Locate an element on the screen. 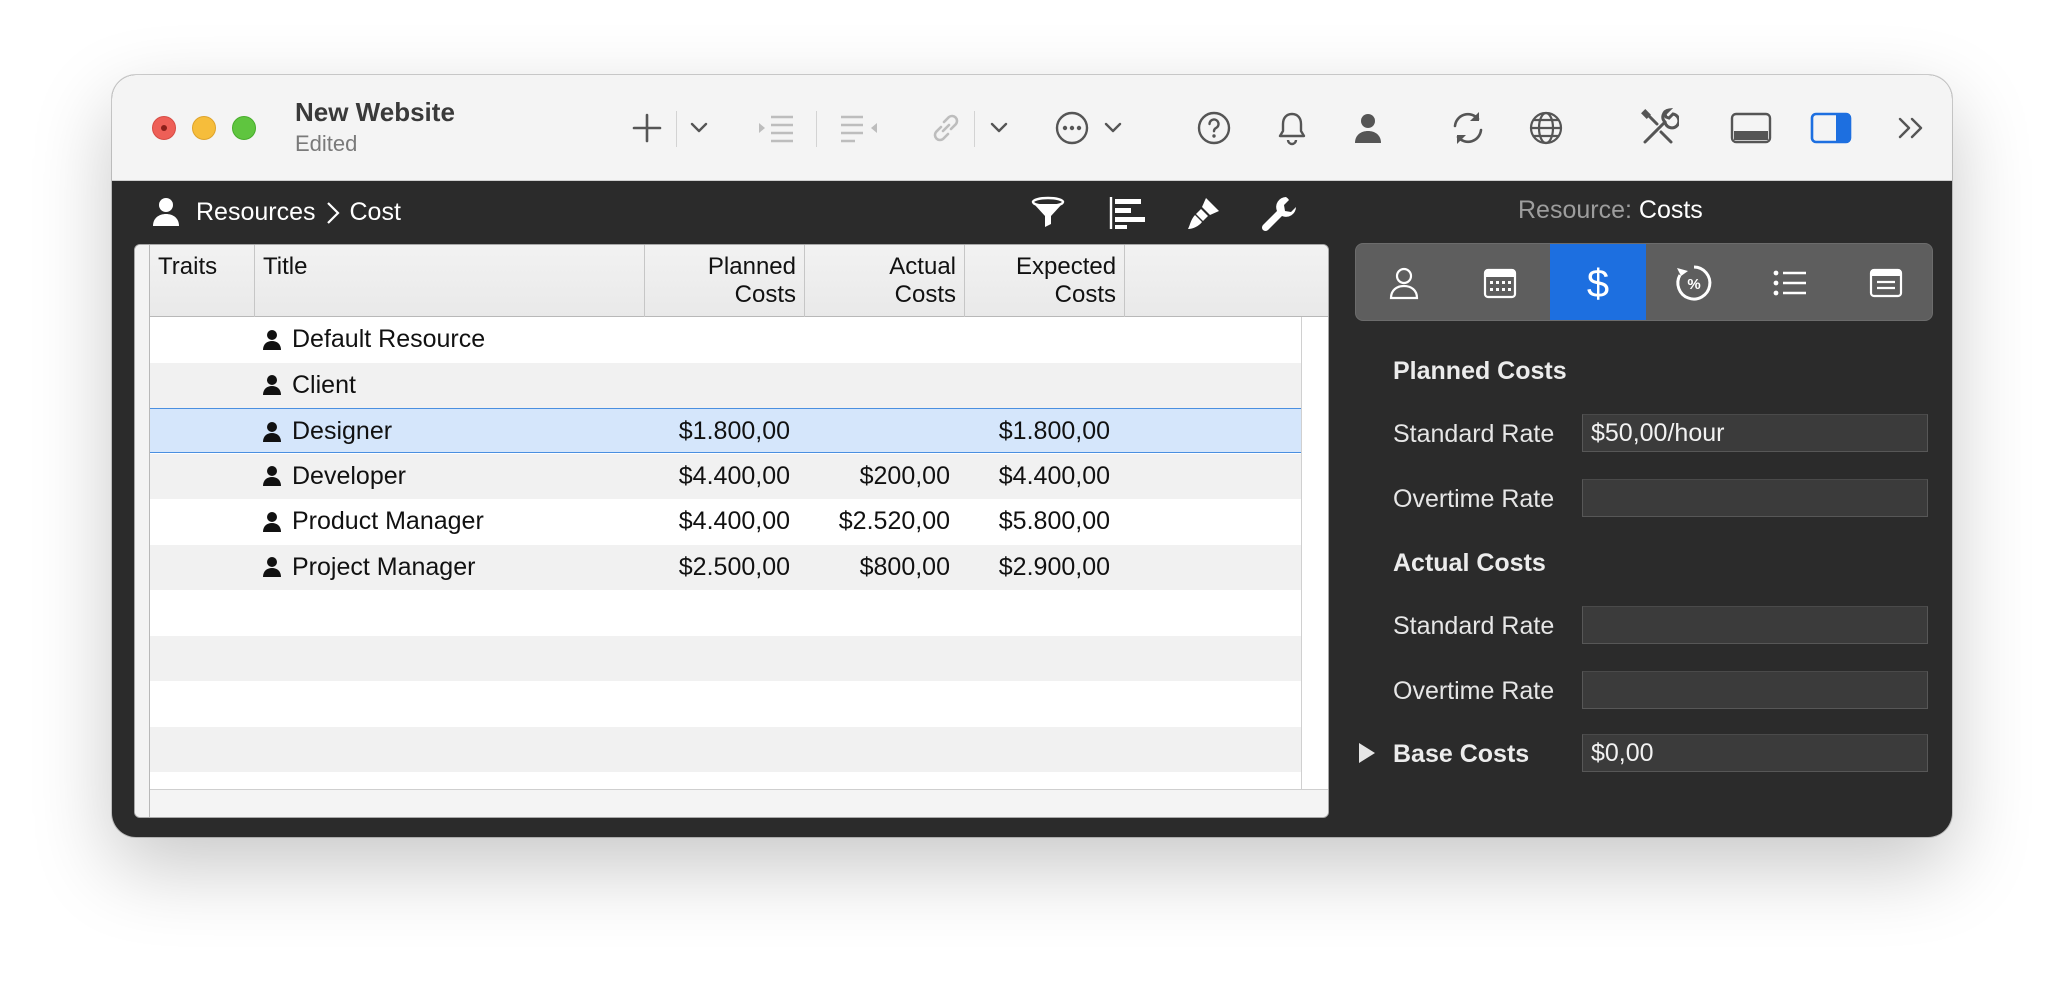  more-actions-menu-button is located at coordinates (1113, 128).